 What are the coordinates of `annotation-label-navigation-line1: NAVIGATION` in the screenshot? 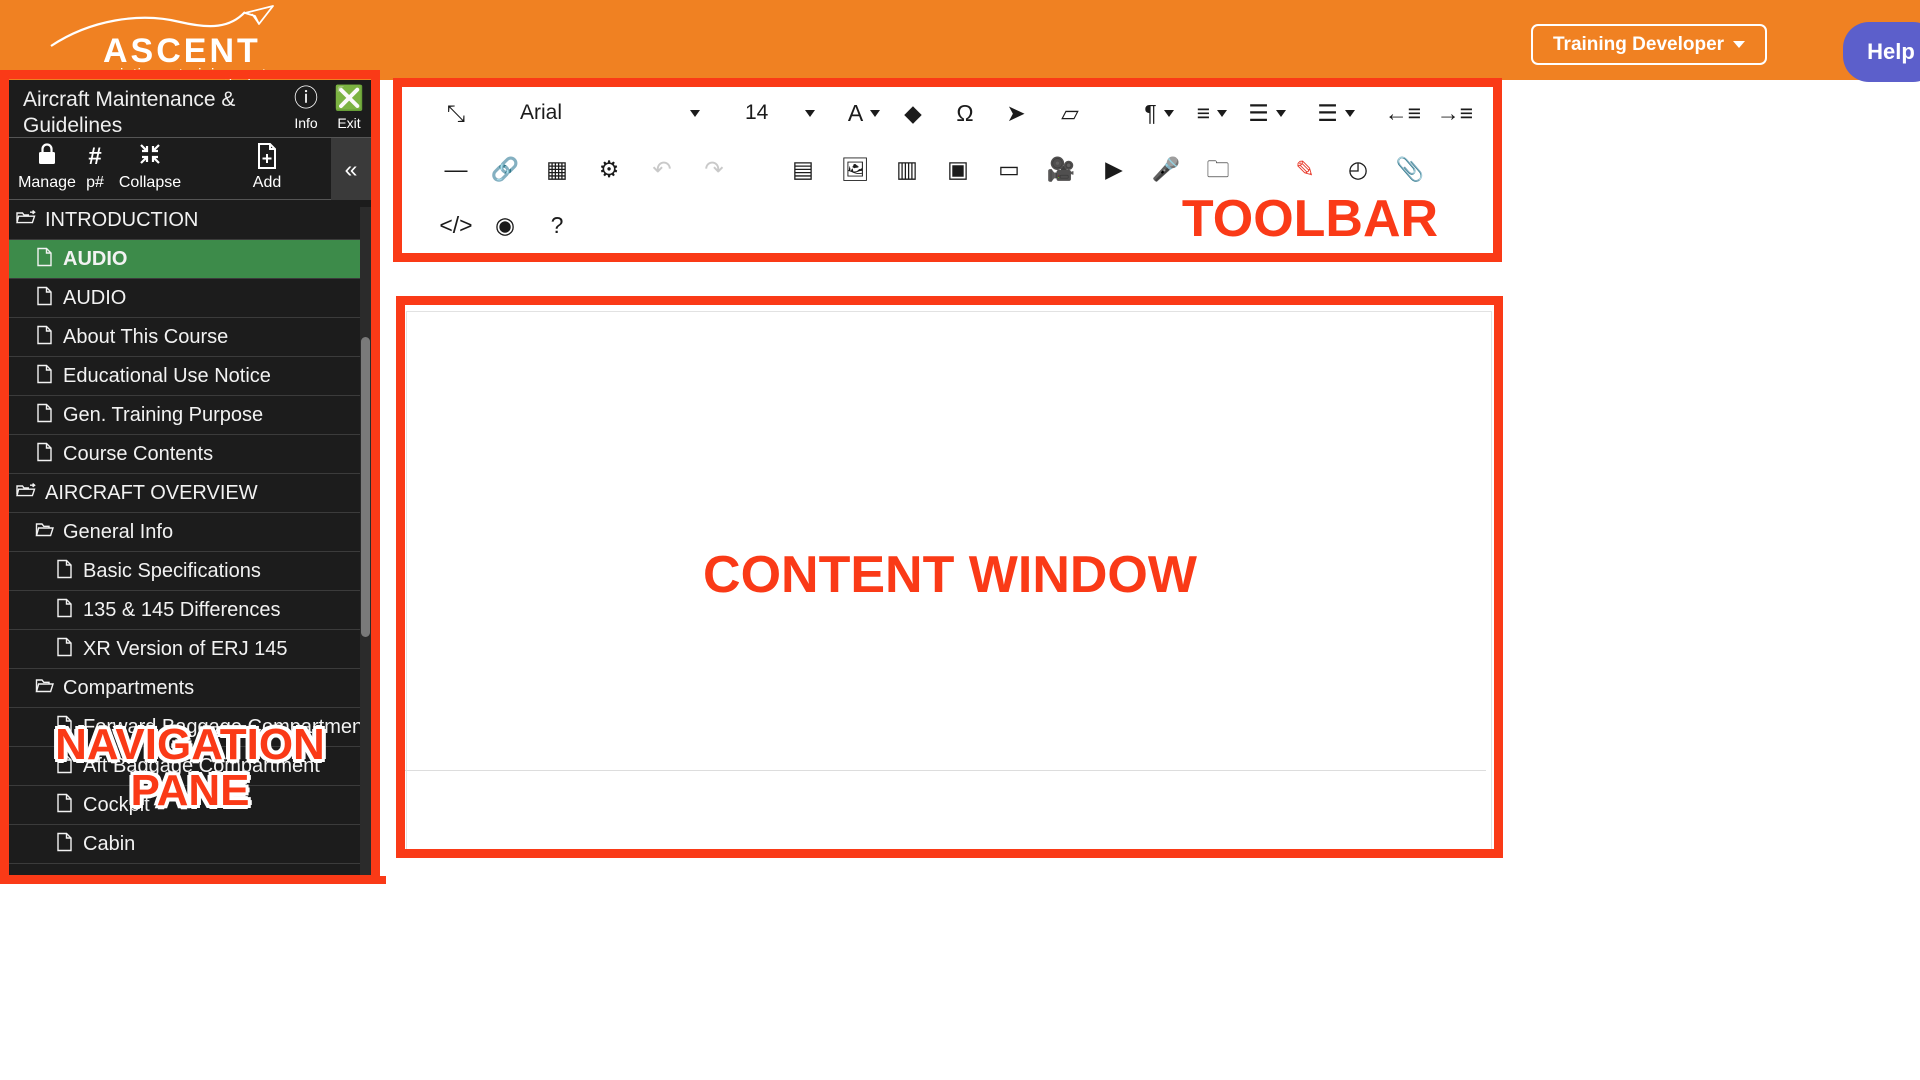 It's located at (190, 744).